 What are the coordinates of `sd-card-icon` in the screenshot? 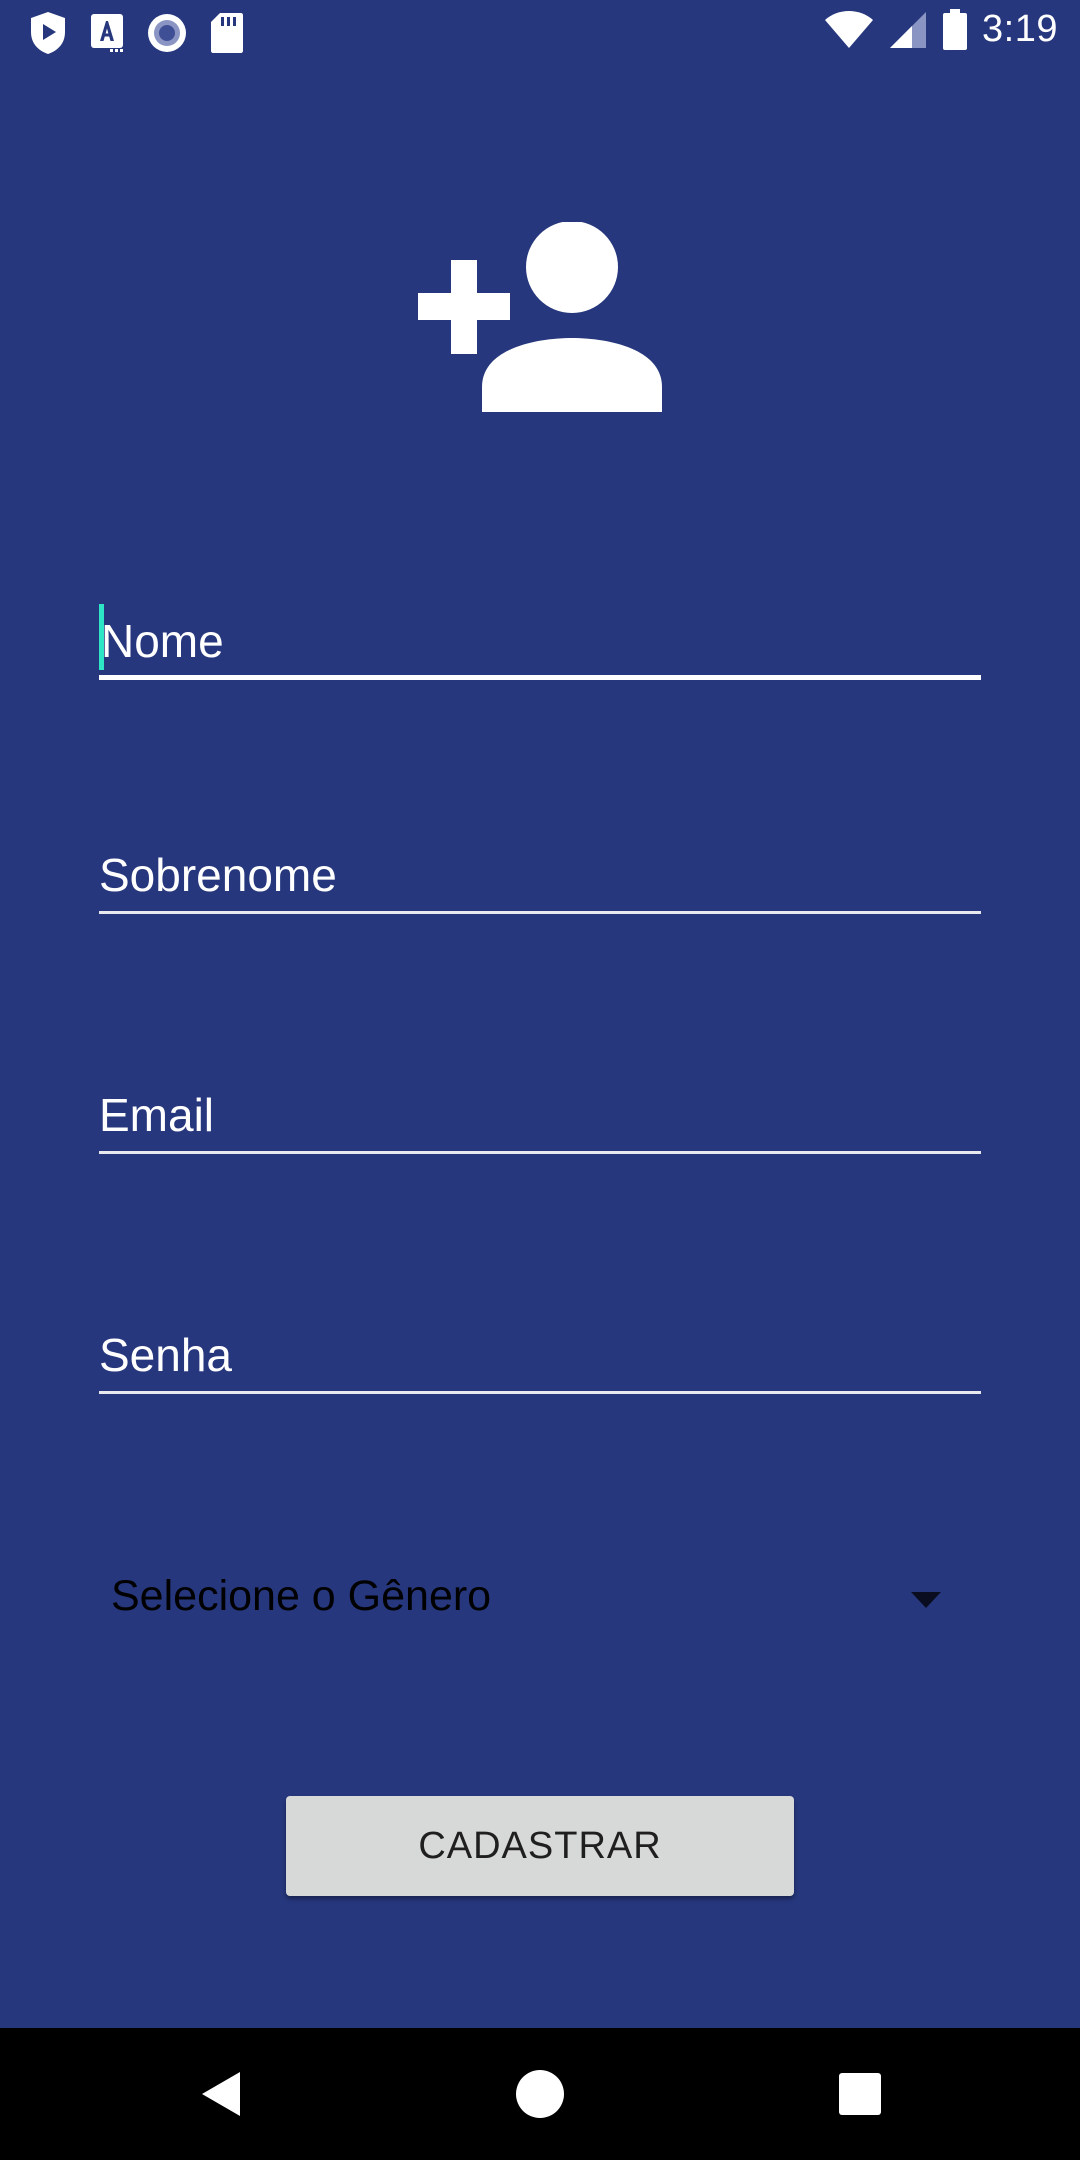 It's located at (227, 33).